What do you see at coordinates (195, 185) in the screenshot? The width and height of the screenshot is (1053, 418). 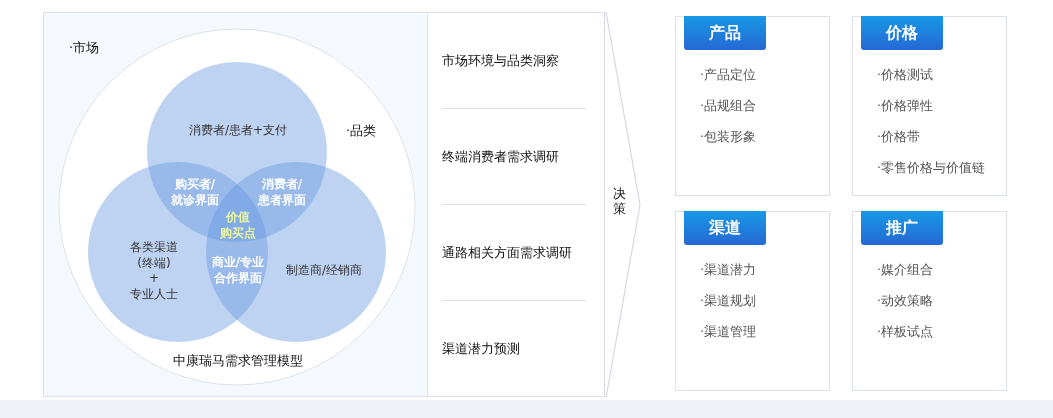 I see `venn-label: 购买者/` at bounding box center [195, 185].